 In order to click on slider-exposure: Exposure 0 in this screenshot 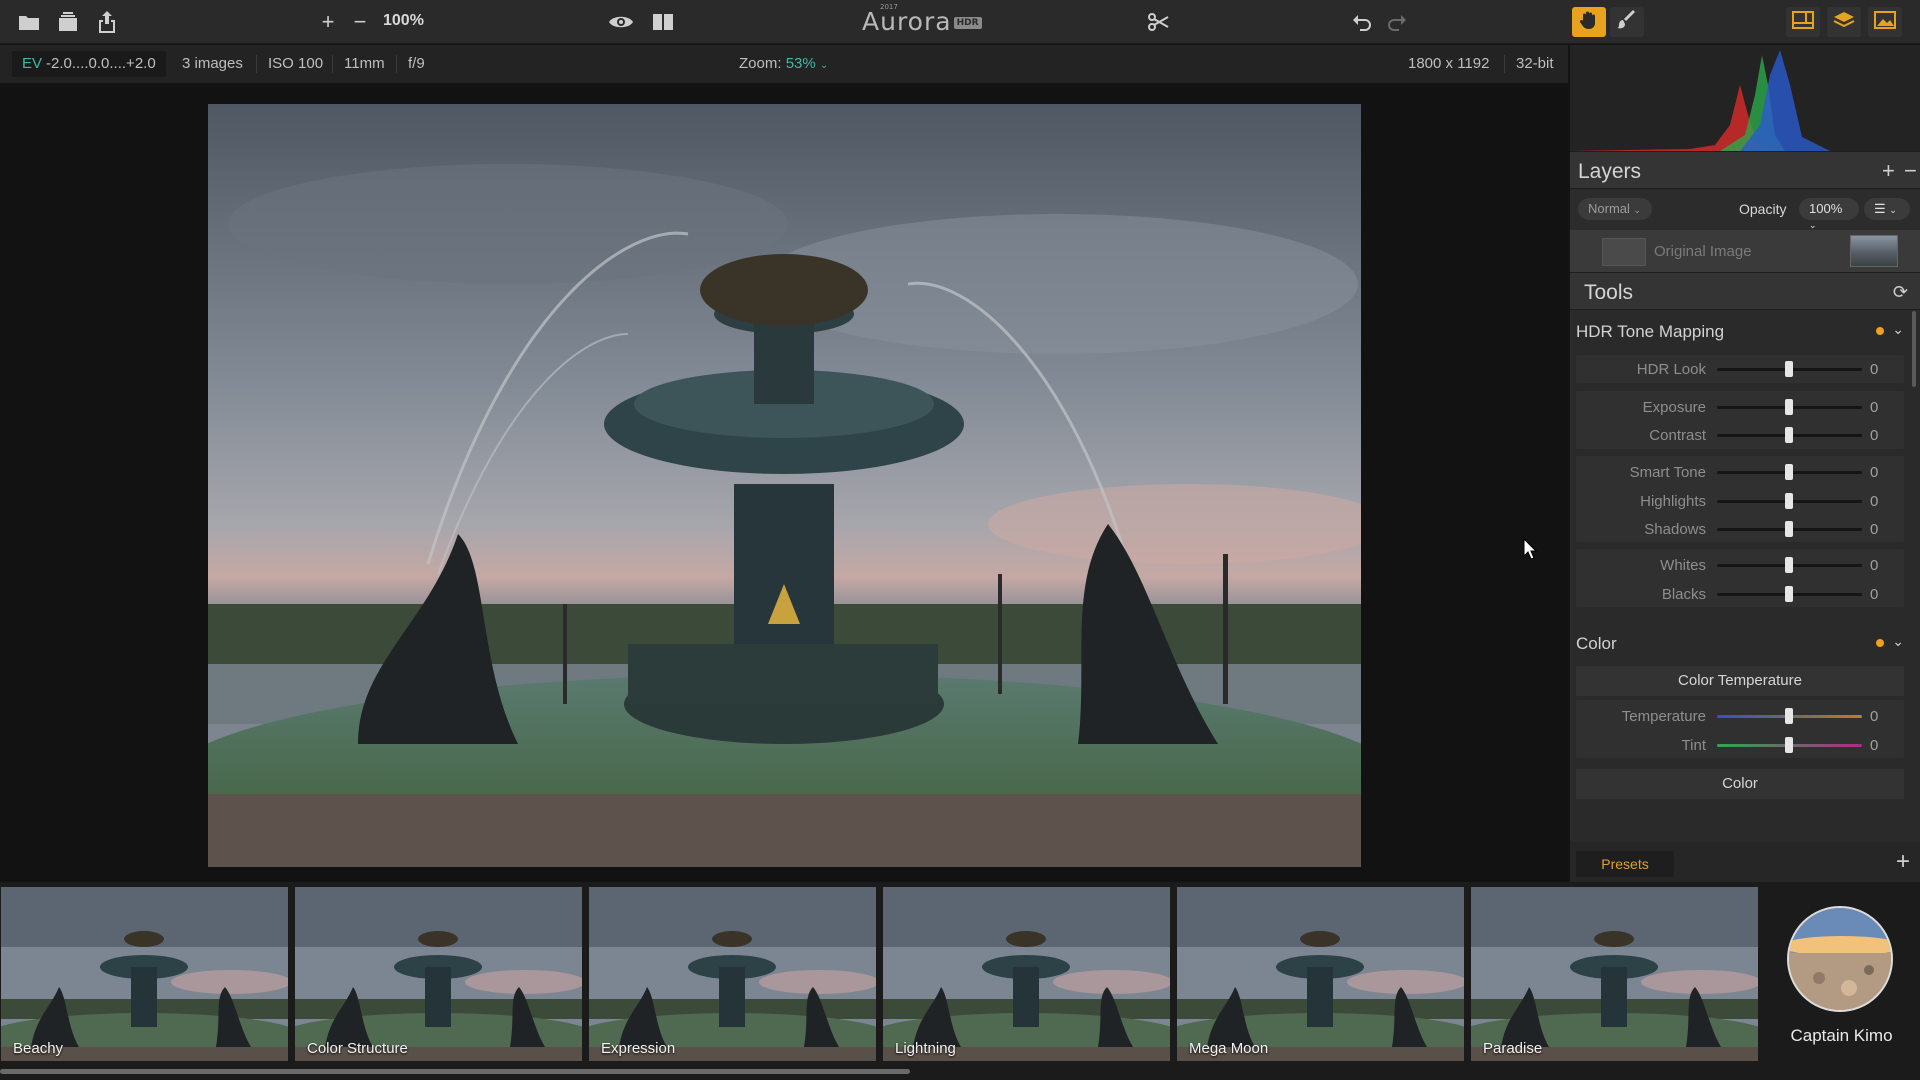, I will do `click(1740, 407)`.